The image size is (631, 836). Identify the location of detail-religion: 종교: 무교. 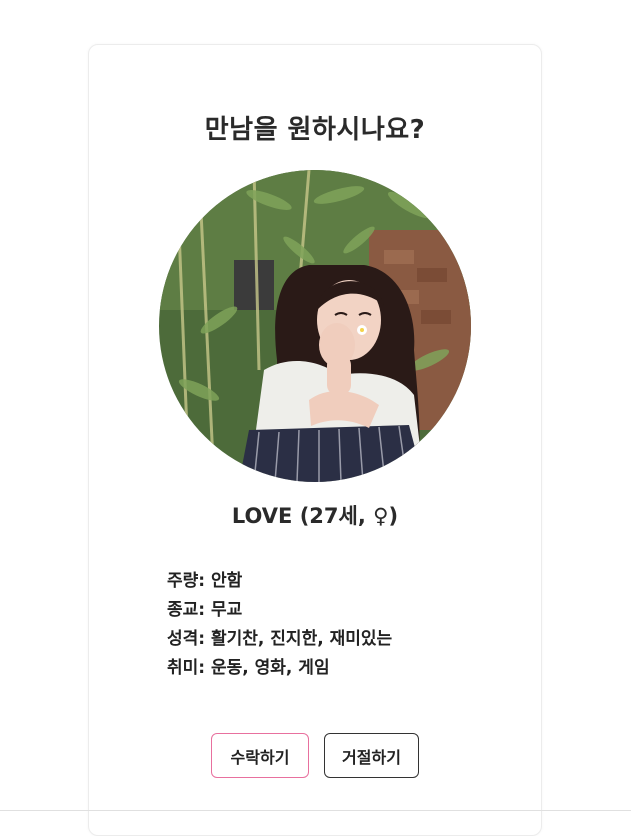
(205, 610).